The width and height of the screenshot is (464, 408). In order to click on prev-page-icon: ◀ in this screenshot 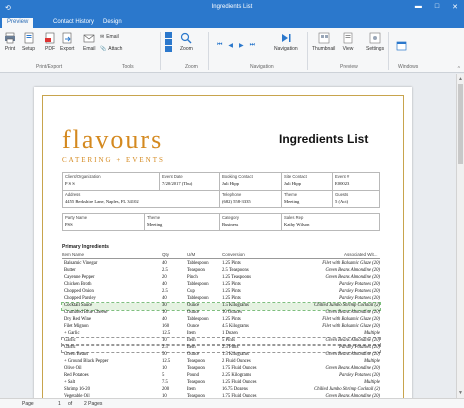, I will do `click(230, 45)`.